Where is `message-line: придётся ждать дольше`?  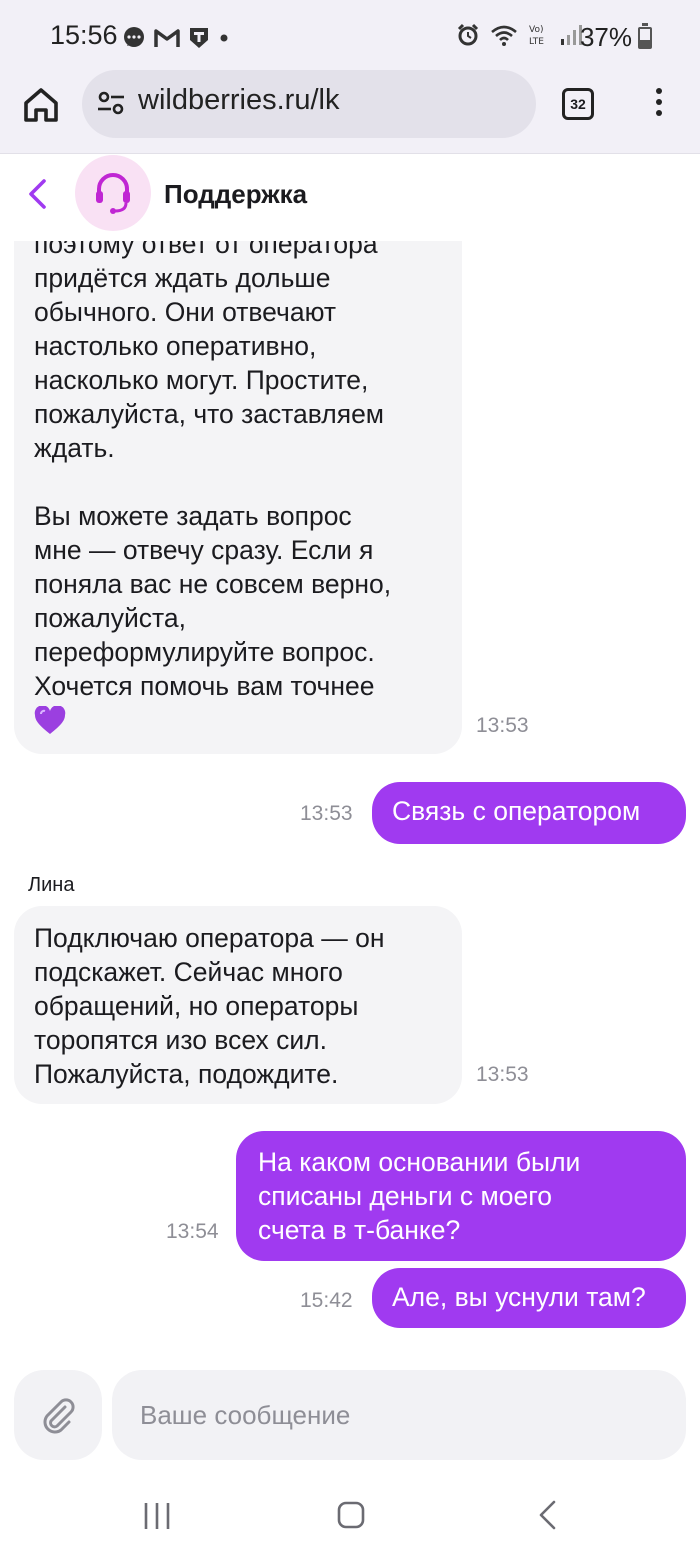
message-line: придётся ждать дольше is located at coordinates (182, 278).